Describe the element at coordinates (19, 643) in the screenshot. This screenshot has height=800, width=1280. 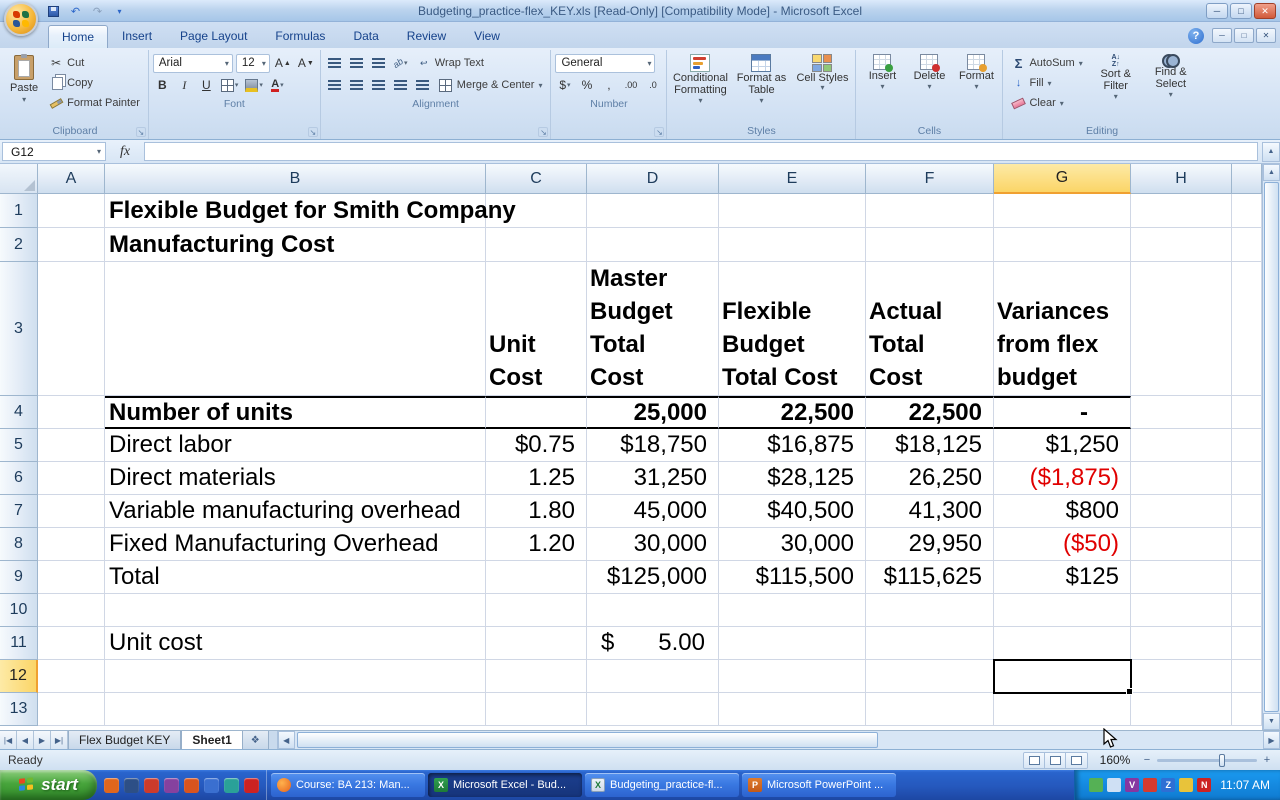
I see `row-header-11: 11` at that location.